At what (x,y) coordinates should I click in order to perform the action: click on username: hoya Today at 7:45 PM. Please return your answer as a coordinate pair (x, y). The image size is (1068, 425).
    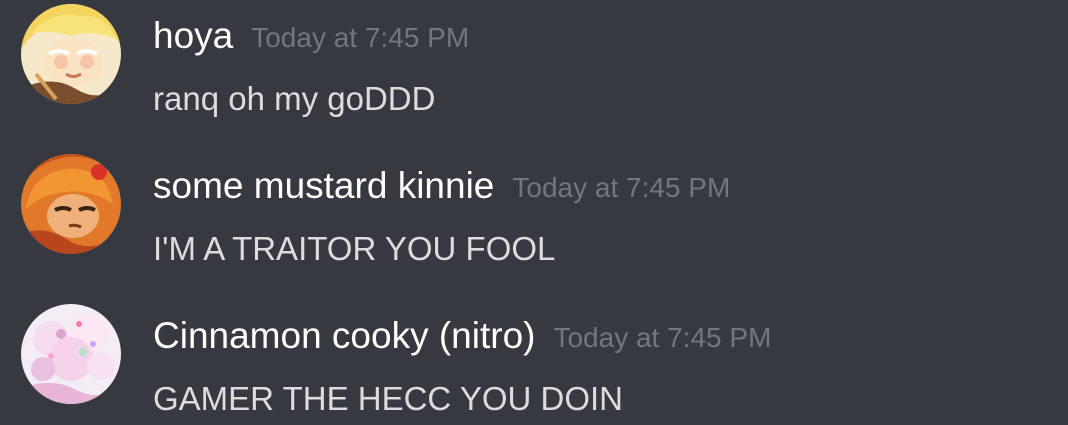
    Looking at the image, I should click on (311, 37).